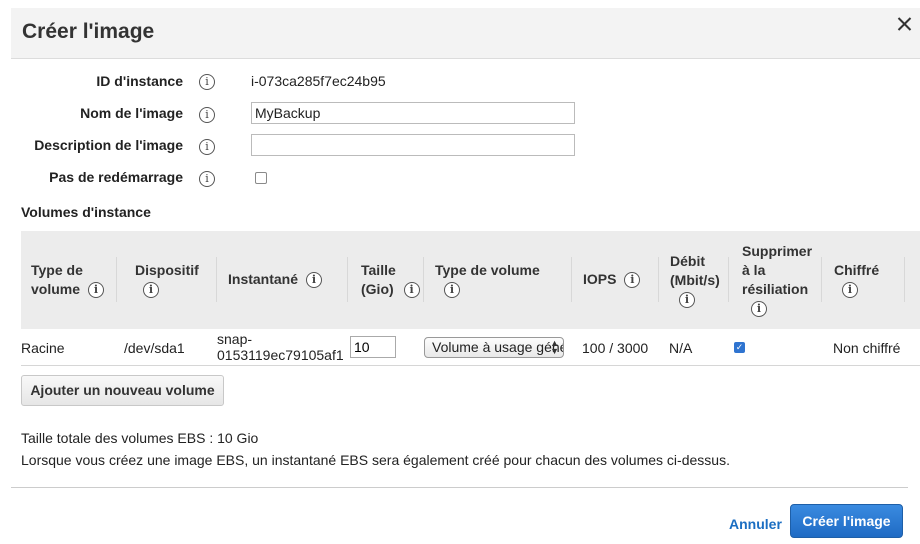  Describe the element at coordinates (57, 270) in the screenshot. I see `header-text: Type de` at that location.